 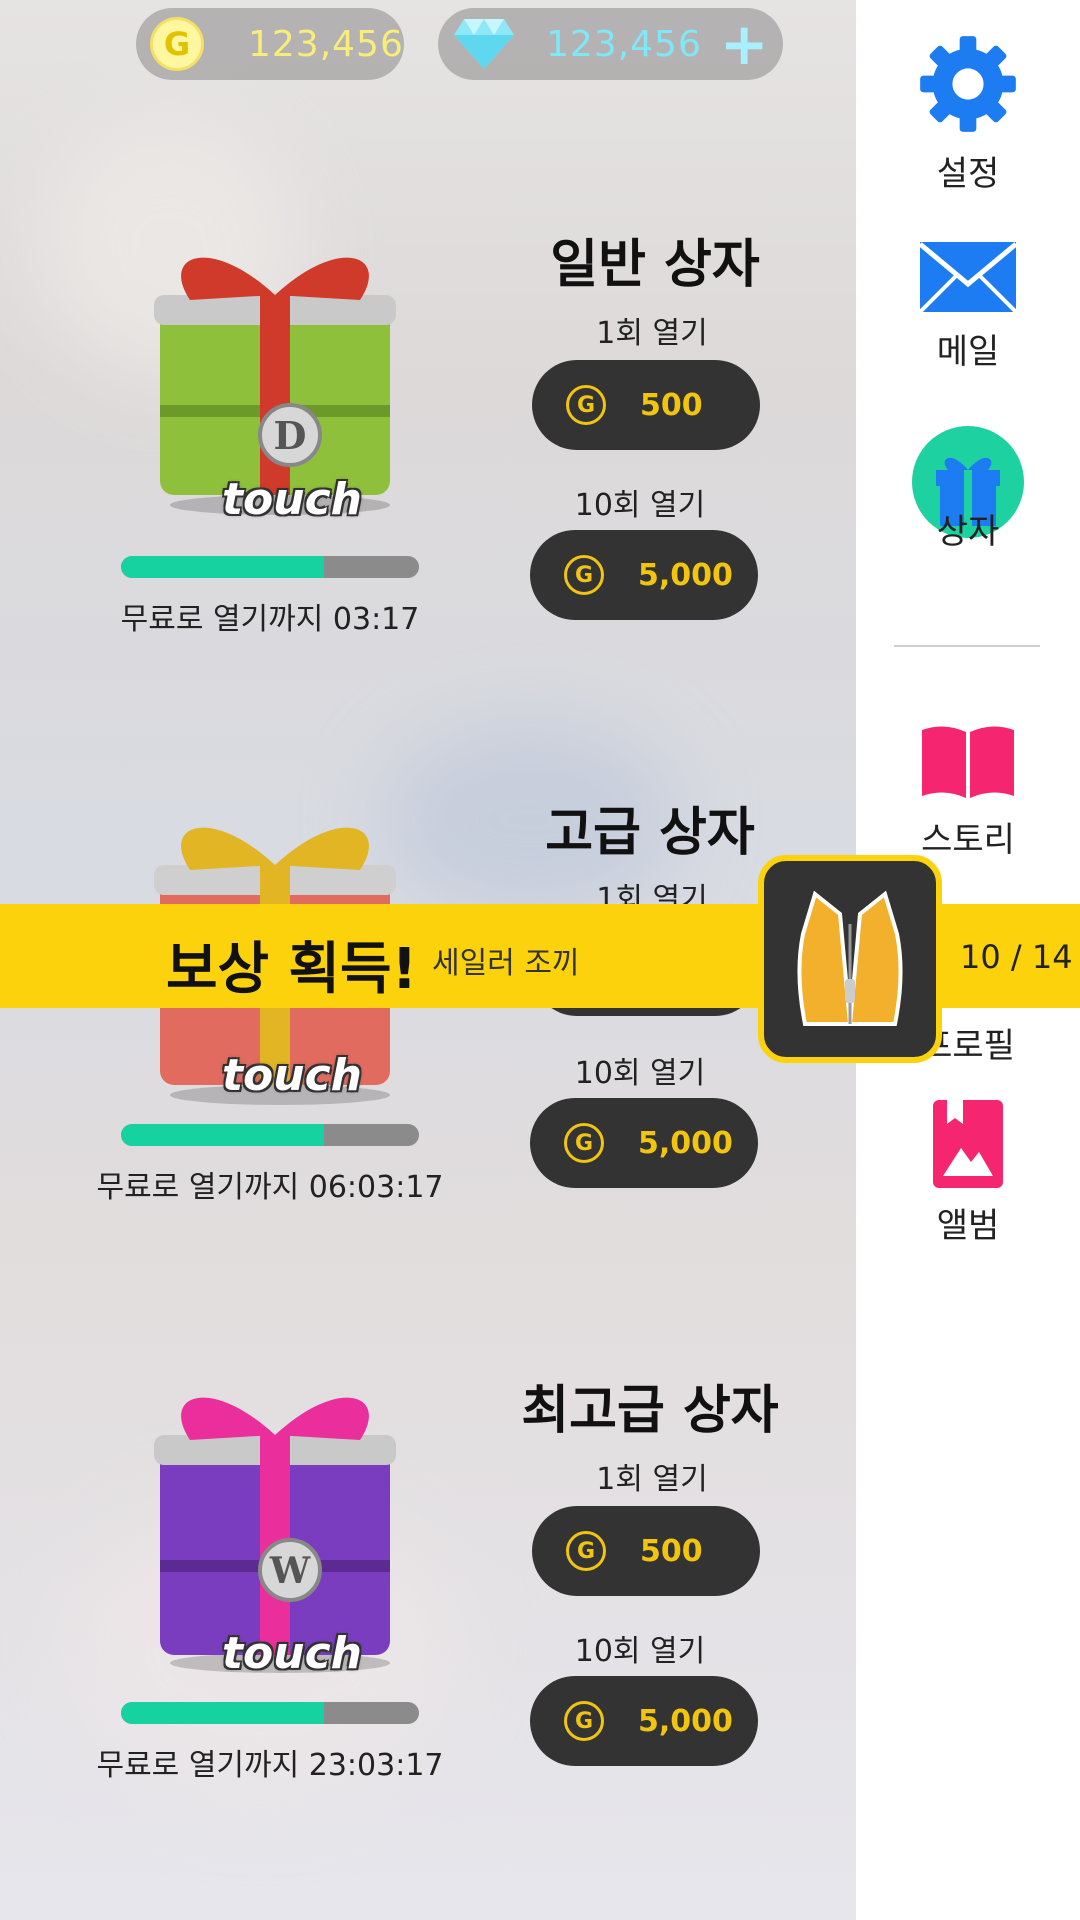 What do you see at coordinates (650, 833) in the screenshot?
I see `box-title: 고급 상자` at bounding box center [650, 833].